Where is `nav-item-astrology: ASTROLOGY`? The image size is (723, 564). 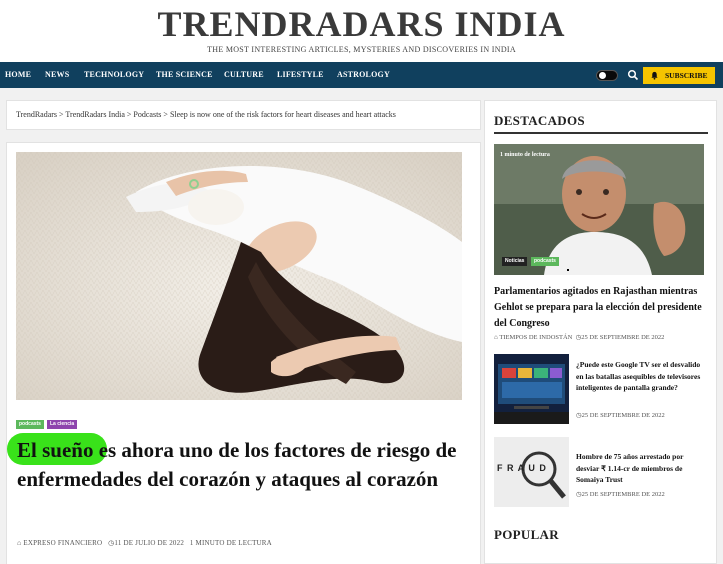 nav-item-astrology: ASTROLOGY is located at coordinates (363, 75).